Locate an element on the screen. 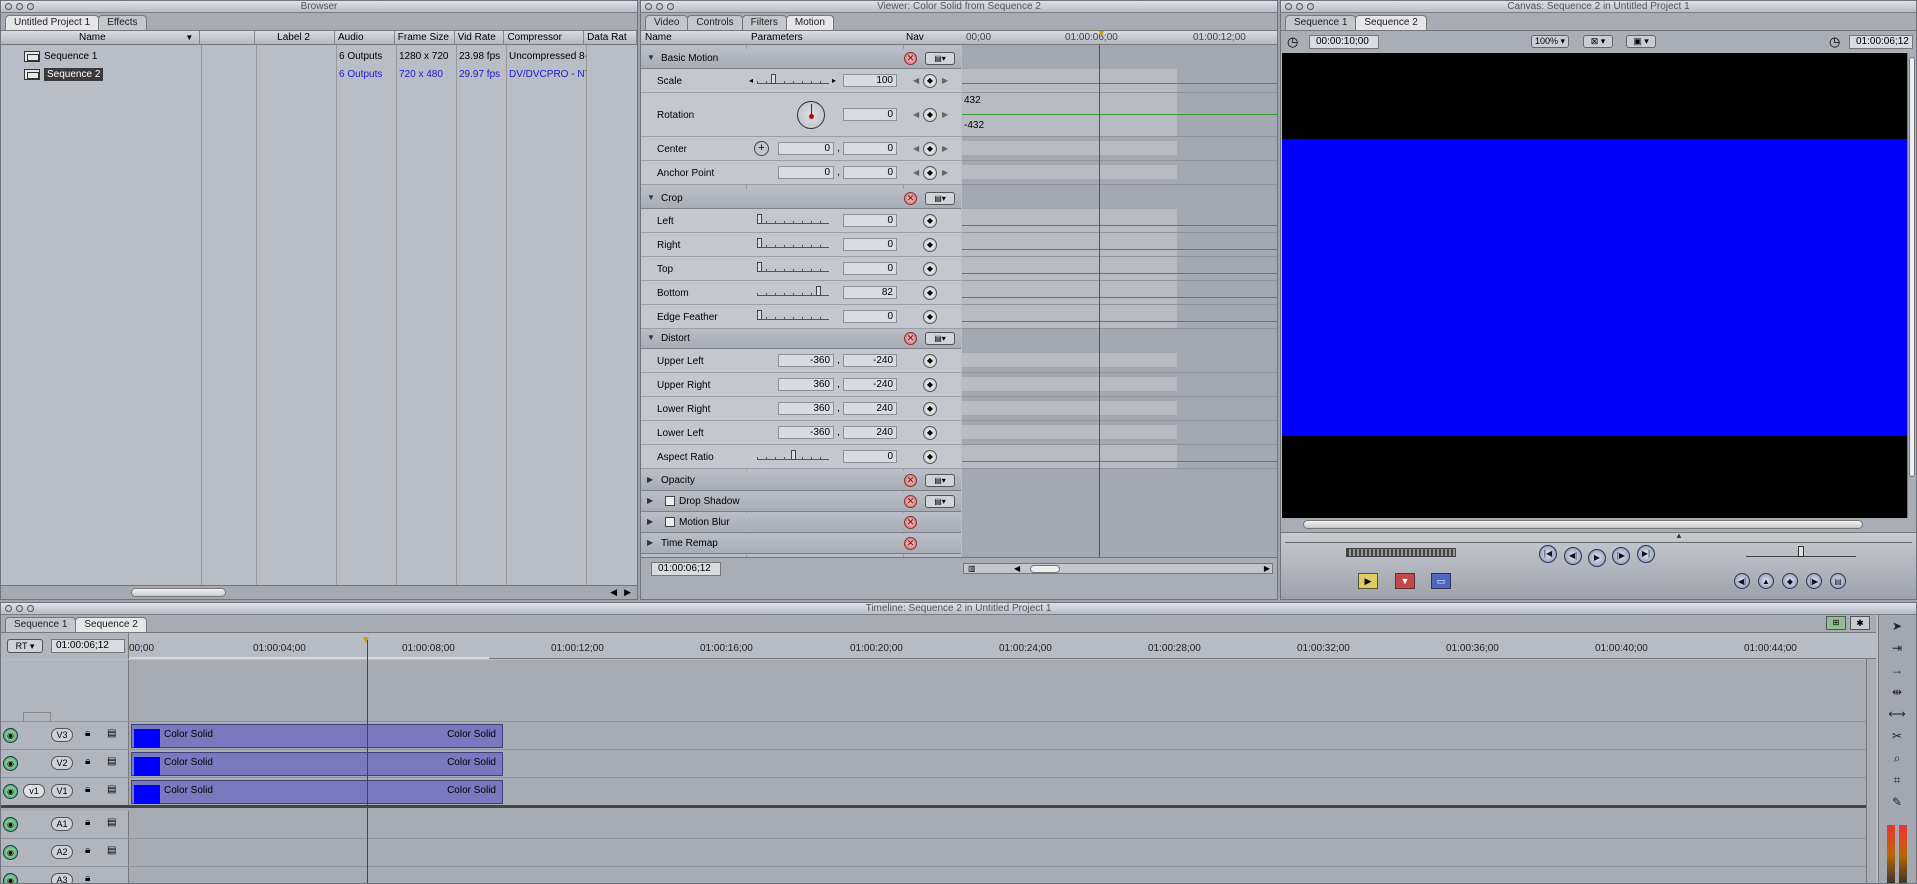  zoom-button is located at coordinates (30, 608).